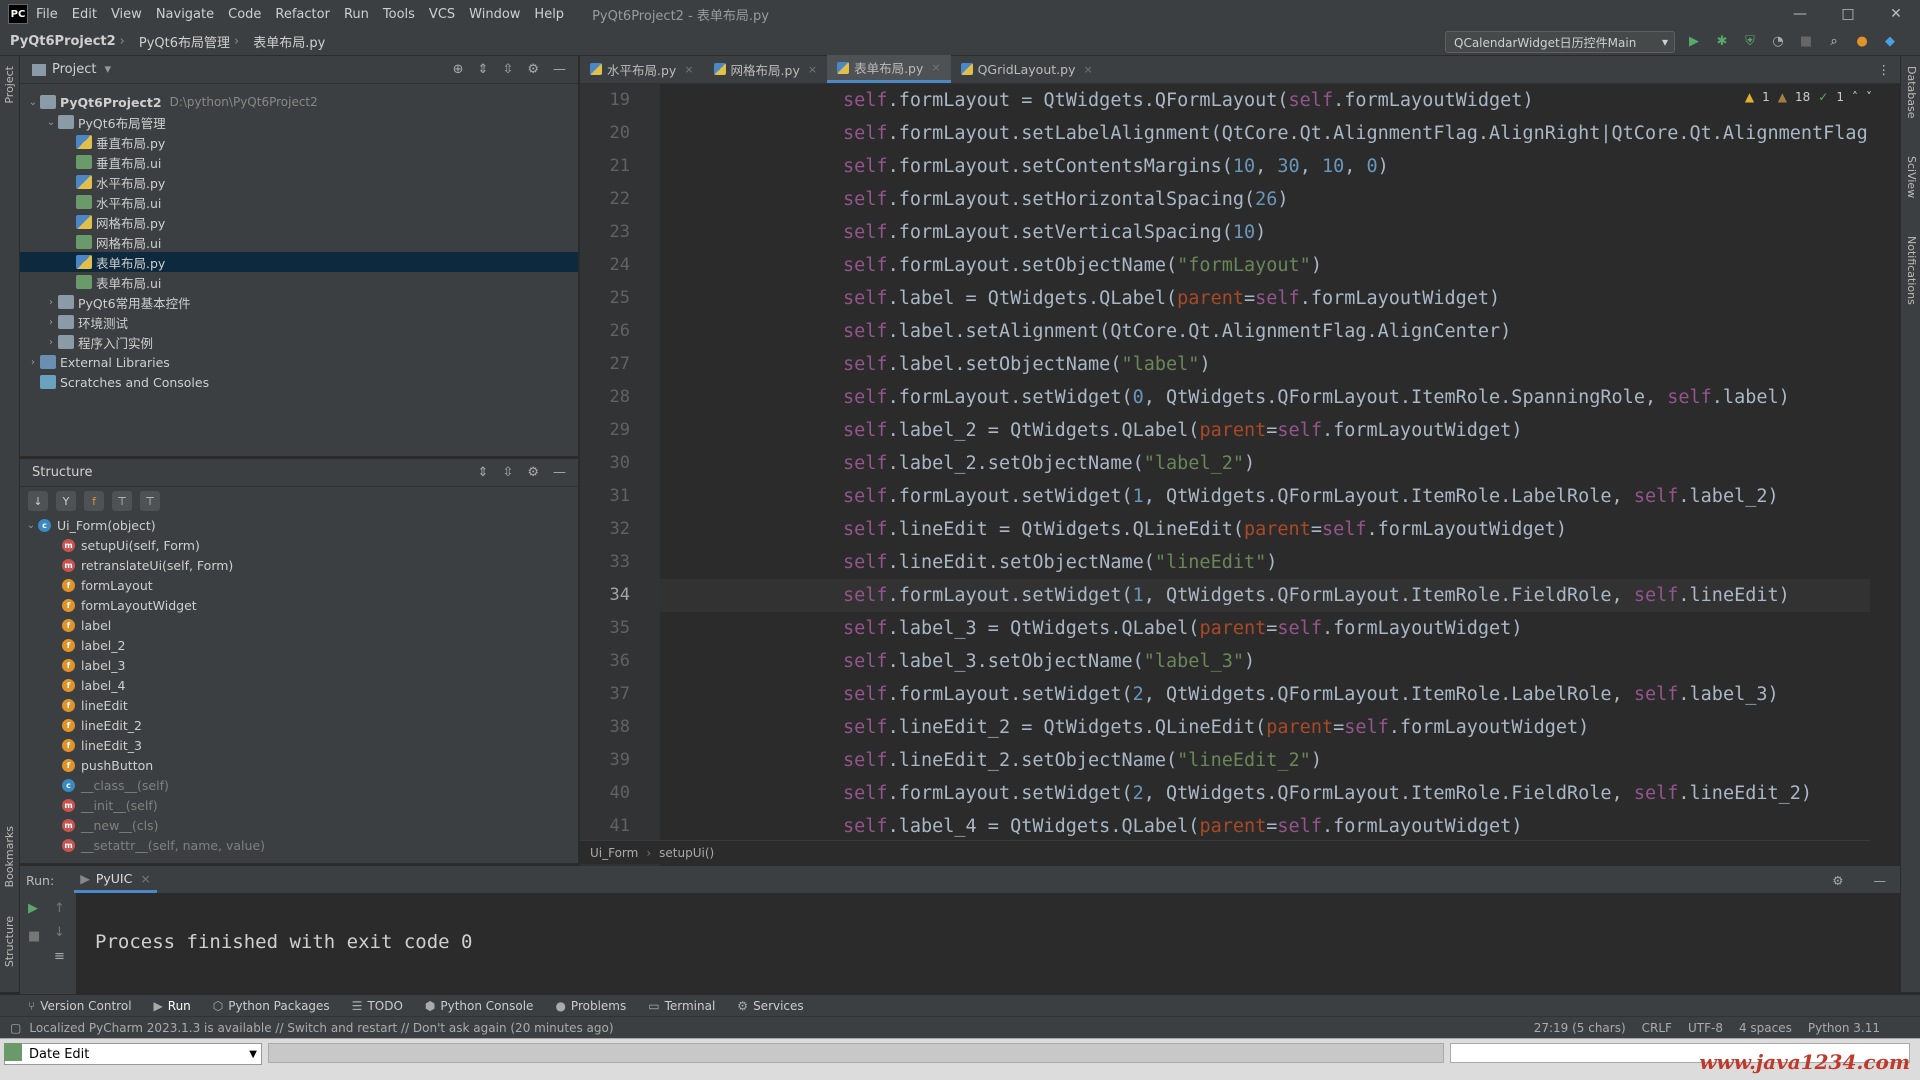 The image size is (1920, 1080). I want to click on tool-window-button: ☰ TODO, so click(377, 1006).